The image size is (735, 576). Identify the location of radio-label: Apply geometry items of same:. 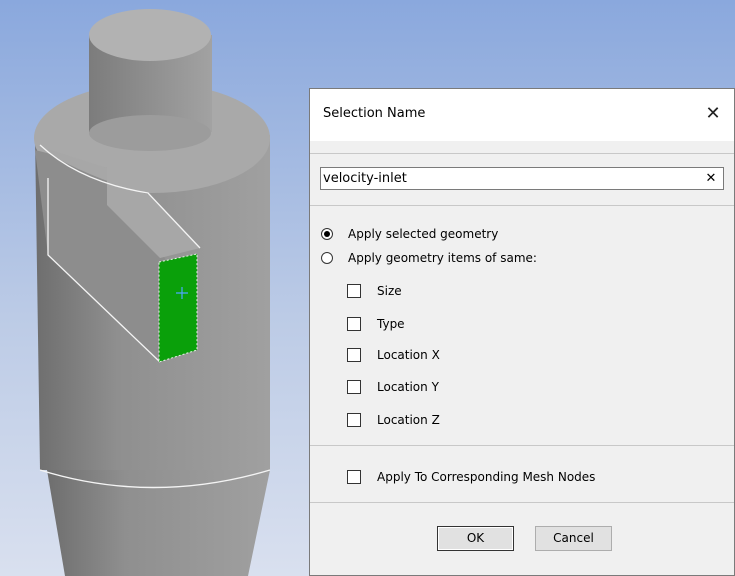
(442, 258).